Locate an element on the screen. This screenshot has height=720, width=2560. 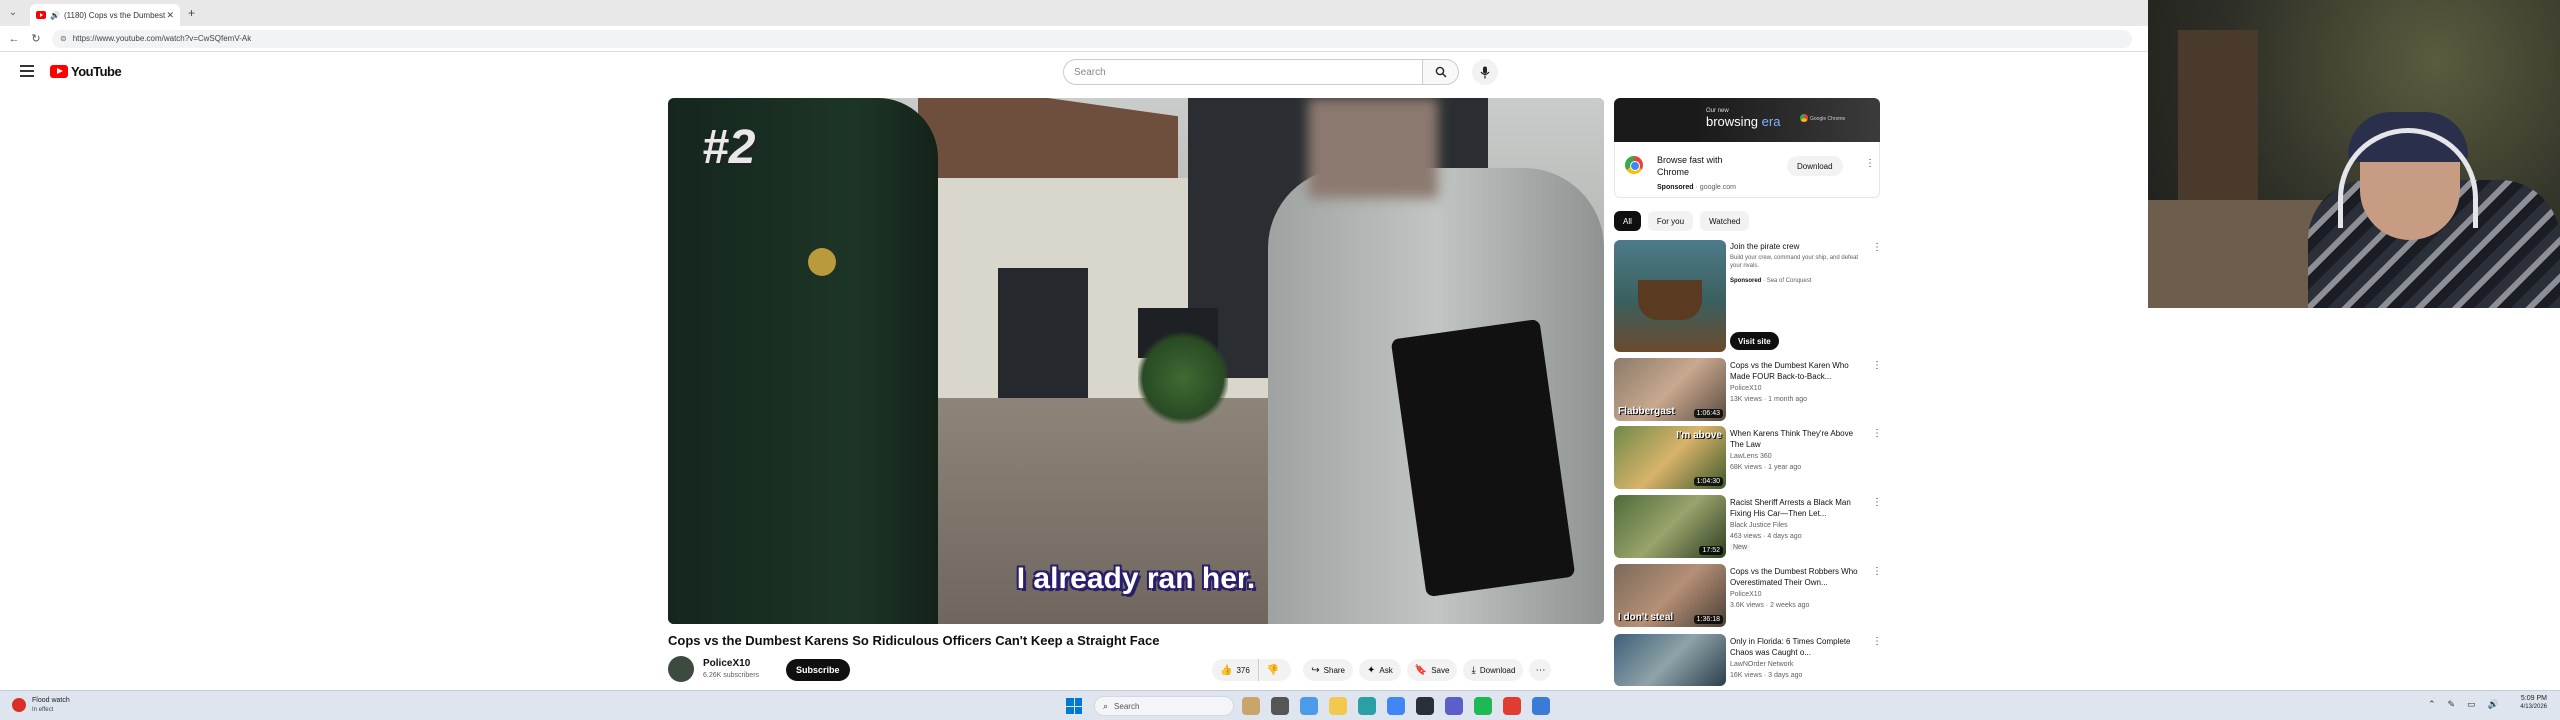
youtube-logo: YouTube is located at coordinates (86, 71).